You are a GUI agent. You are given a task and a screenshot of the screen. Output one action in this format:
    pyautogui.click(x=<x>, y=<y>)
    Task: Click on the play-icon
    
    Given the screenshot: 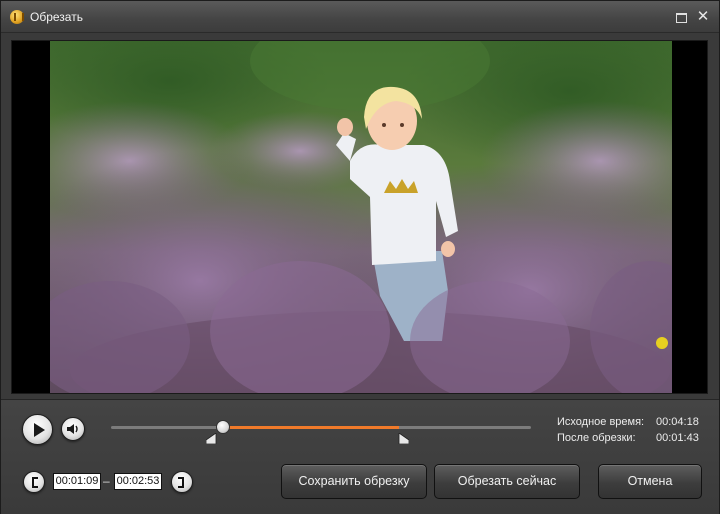 What is the action you would take?
    pyautogui.click(x=39, y=430)
    